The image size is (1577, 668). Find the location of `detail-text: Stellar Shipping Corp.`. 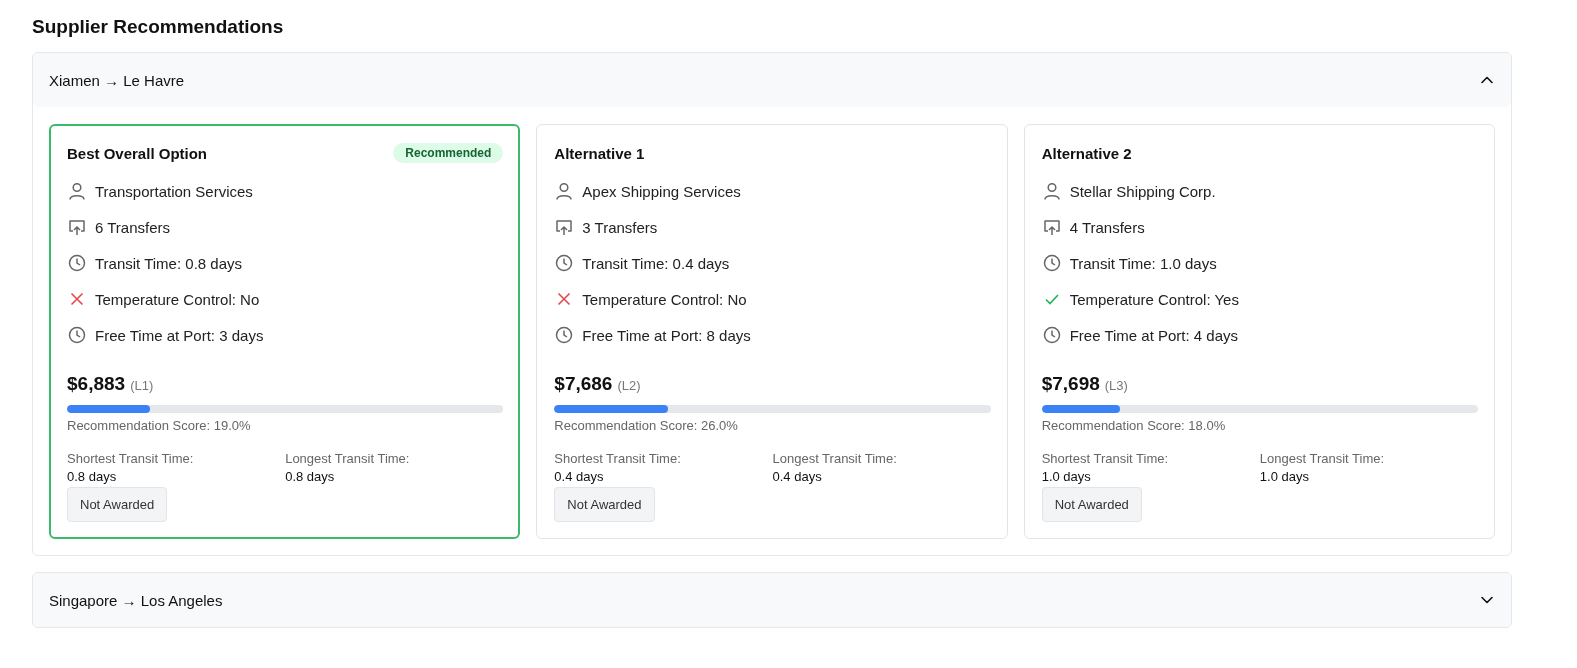

detail-text: Stellar Shipping Corp. is located at coordinates (1142, 191).